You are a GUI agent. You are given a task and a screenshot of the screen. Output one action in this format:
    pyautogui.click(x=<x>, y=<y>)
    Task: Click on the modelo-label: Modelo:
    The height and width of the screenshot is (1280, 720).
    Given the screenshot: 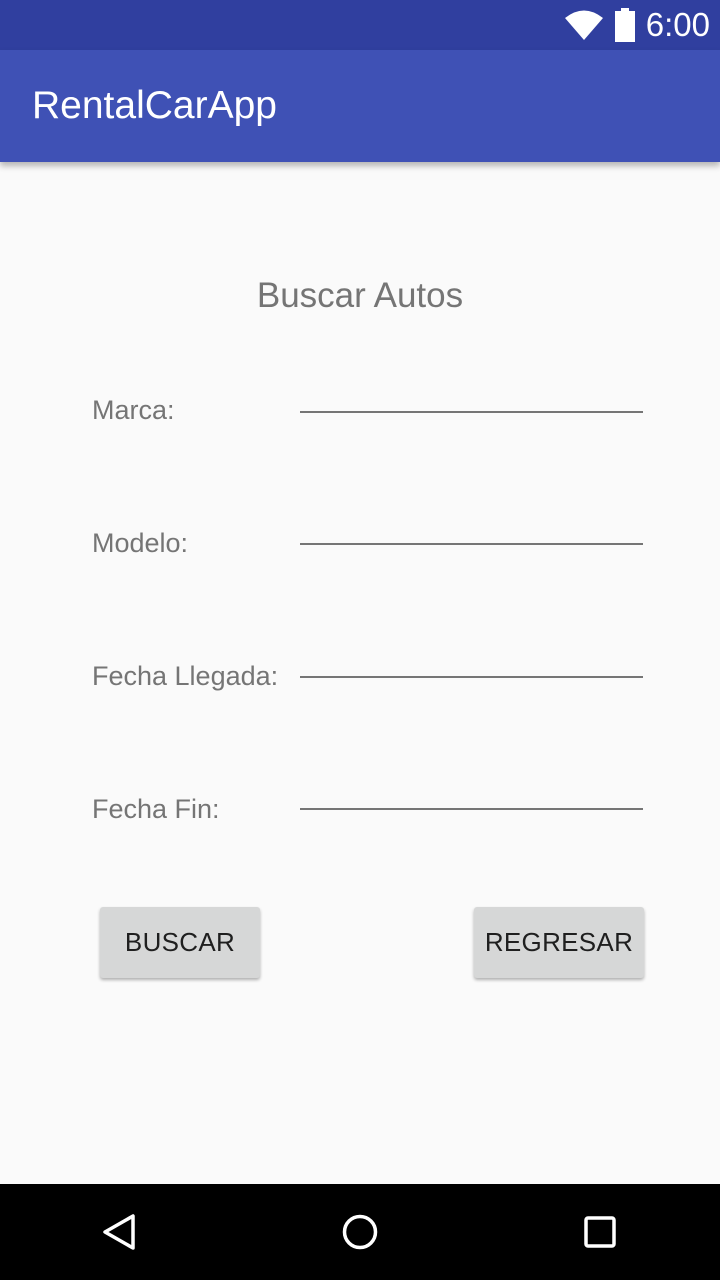 What is the action you would take?
    pyautogui.click(x=140, y=543)
    